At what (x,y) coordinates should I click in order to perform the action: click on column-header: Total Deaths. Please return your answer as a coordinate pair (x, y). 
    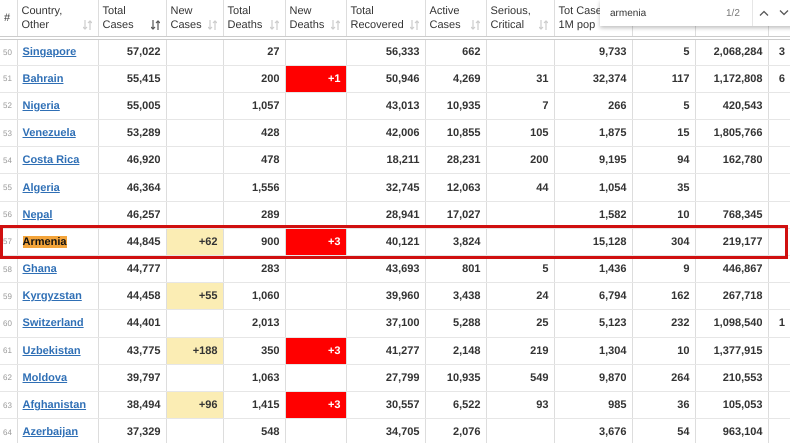
    Looking at the image, I should click on (245, 18).